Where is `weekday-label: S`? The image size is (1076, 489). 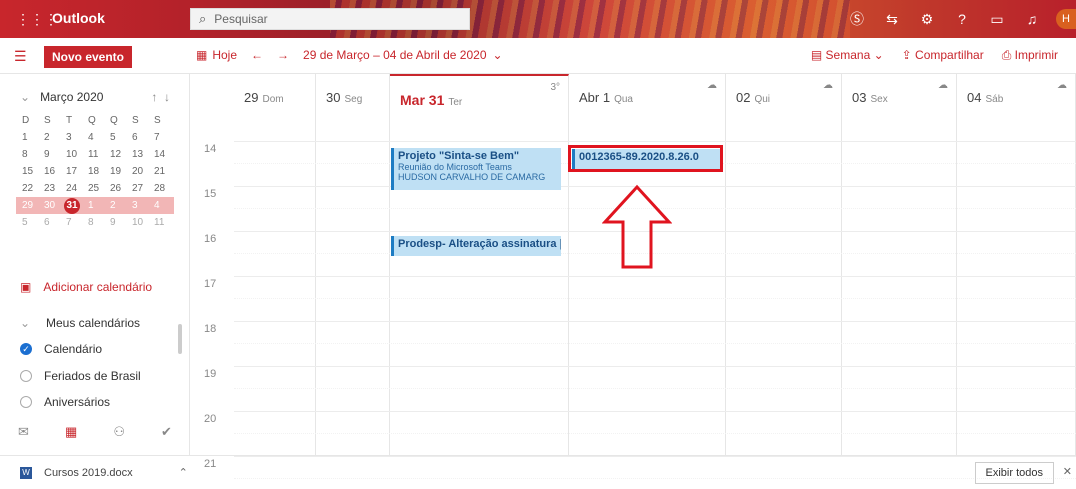 weekday-label: S is located at coordinates (135, 120).